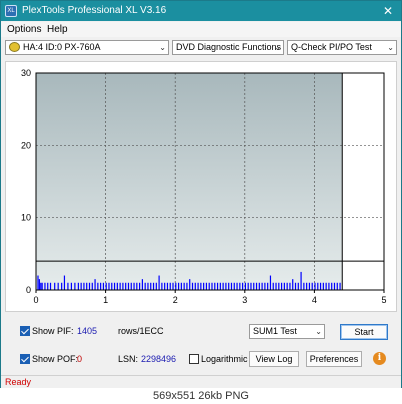 The image size is (402, 404). Describe the element at coordinates (18, 382) in the screenshot. I see `status-text: Ready` at that location.